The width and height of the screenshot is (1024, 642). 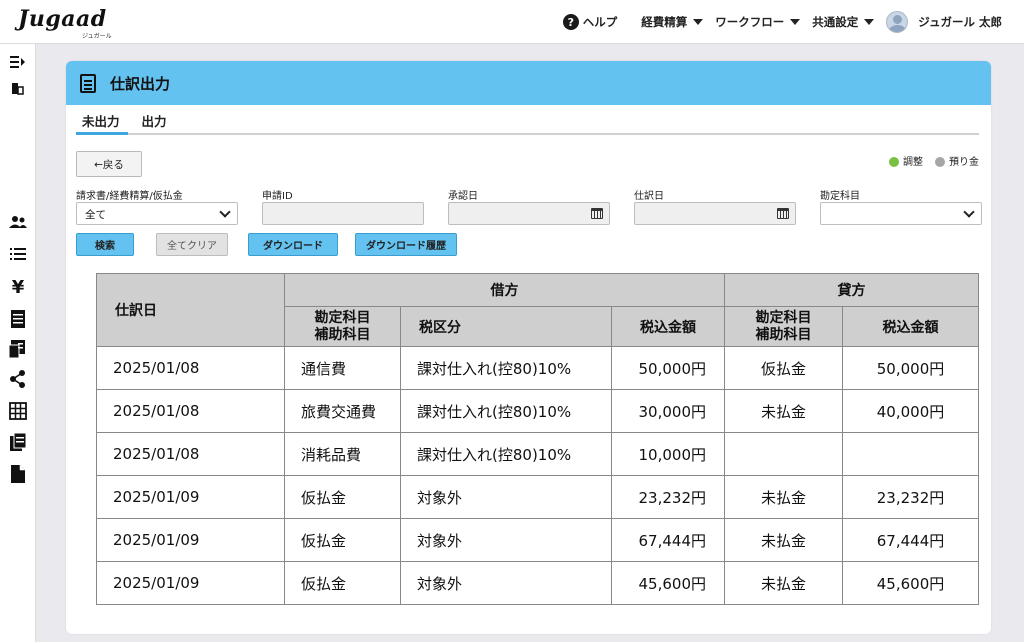 I want to click on legend-adjust: 調整, so click(x=906, y=160).